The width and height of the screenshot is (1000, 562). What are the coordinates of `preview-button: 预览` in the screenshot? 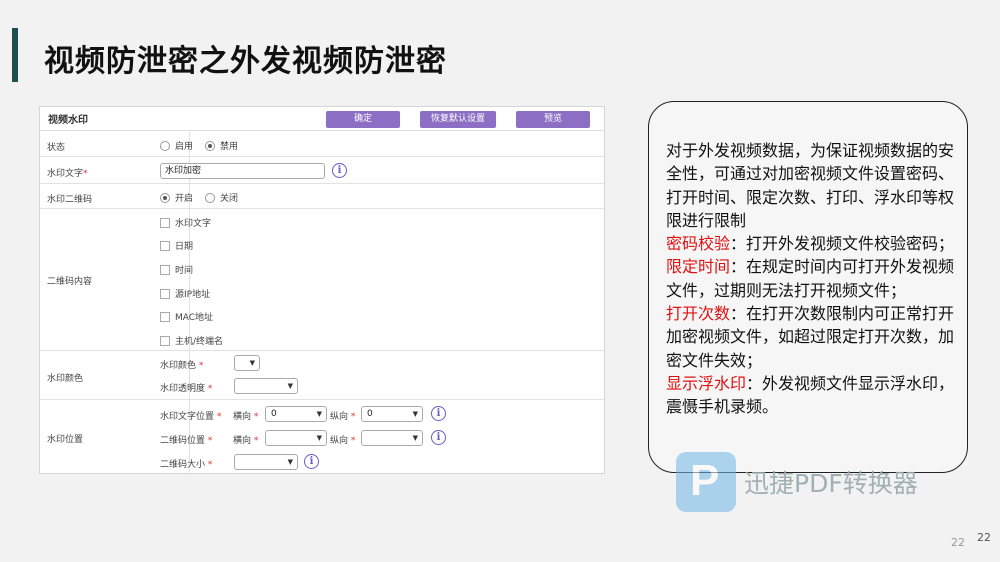 It's located at (553, 119).